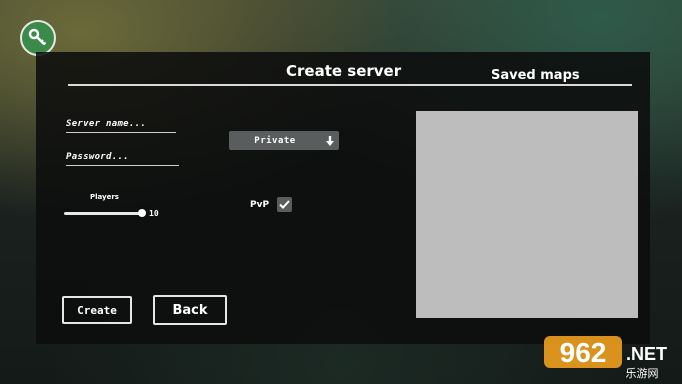  Describe the element at coordinates (350, 85) in the screenshot. I see `header-divider` at that location.